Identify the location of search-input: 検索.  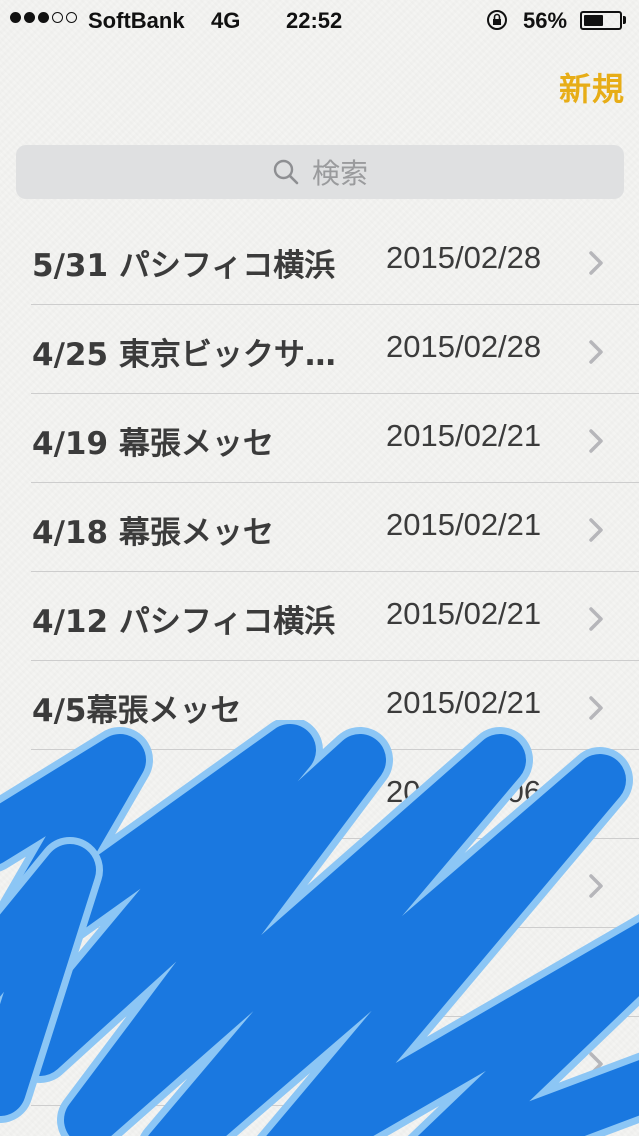
(320, 172).